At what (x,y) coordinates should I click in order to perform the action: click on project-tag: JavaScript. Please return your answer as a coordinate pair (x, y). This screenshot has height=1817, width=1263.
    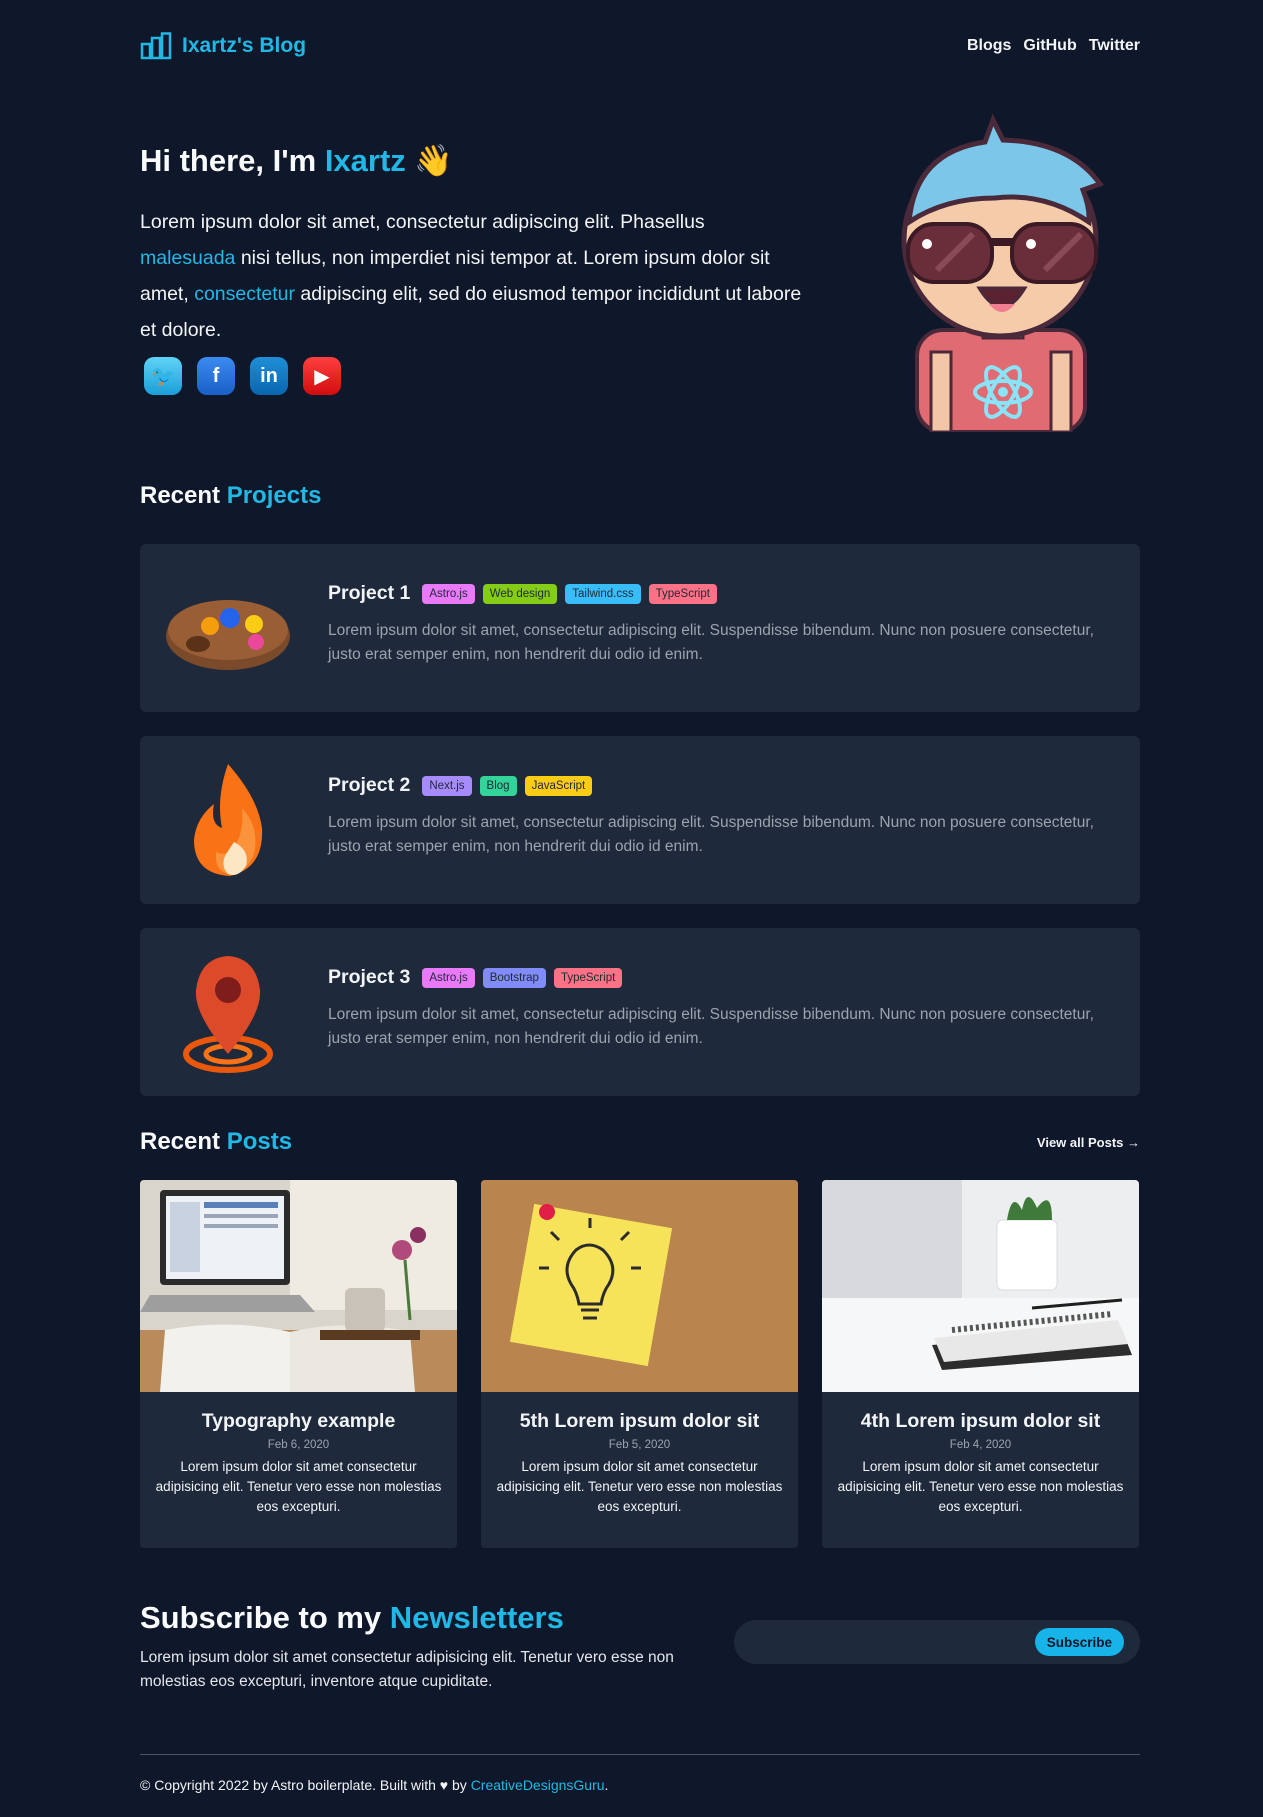
    Looking at the image, I should click on (558, 785).